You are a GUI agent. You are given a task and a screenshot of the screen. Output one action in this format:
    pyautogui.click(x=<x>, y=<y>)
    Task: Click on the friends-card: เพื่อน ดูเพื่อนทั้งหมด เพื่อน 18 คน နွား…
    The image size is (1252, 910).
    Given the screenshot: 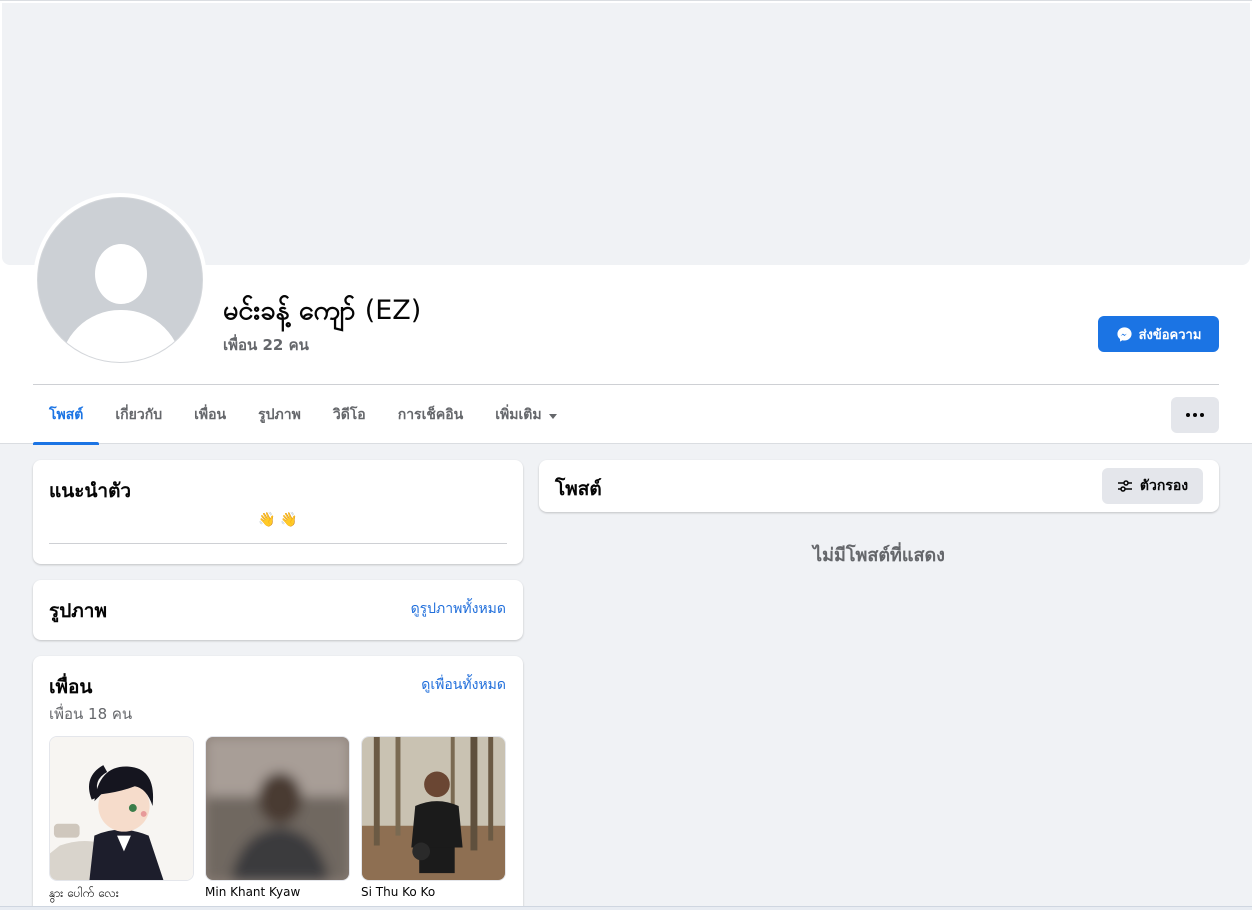 What is the action you would take?
    pyautogui.click(x=278, y=783)
    